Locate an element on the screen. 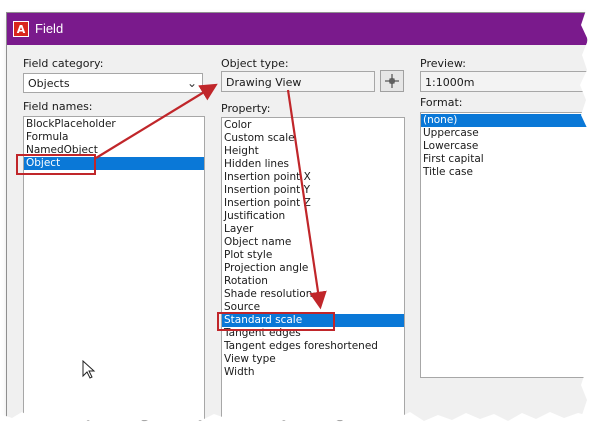  annotation-arrow-to-object-type is located at coordinates (156, 121).